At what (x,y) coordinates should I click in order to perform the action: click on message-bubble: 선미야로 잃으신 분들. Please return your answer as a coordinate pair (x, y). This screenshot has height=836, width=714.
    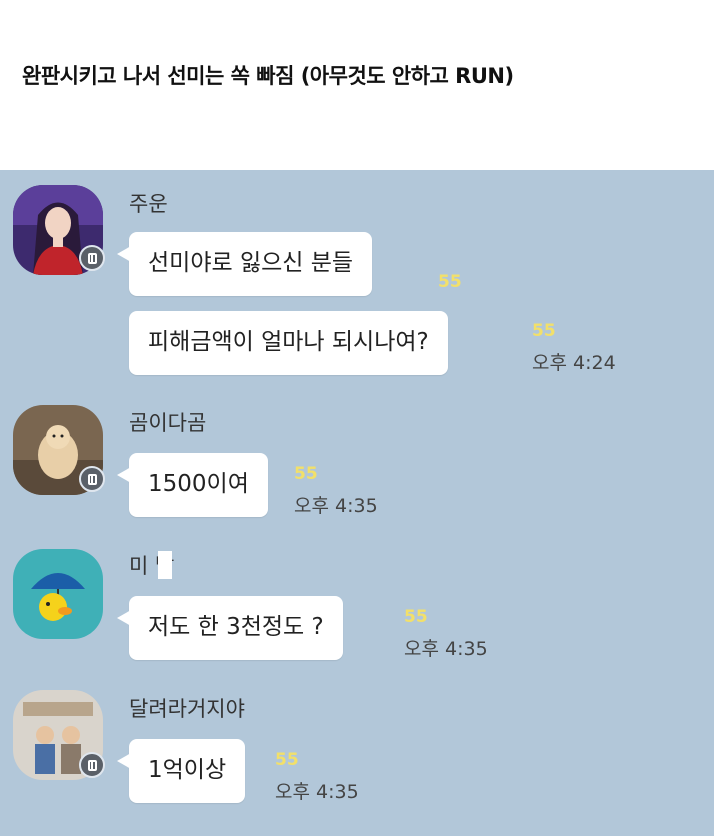
    Looking at the image, I should click on (244, 264).